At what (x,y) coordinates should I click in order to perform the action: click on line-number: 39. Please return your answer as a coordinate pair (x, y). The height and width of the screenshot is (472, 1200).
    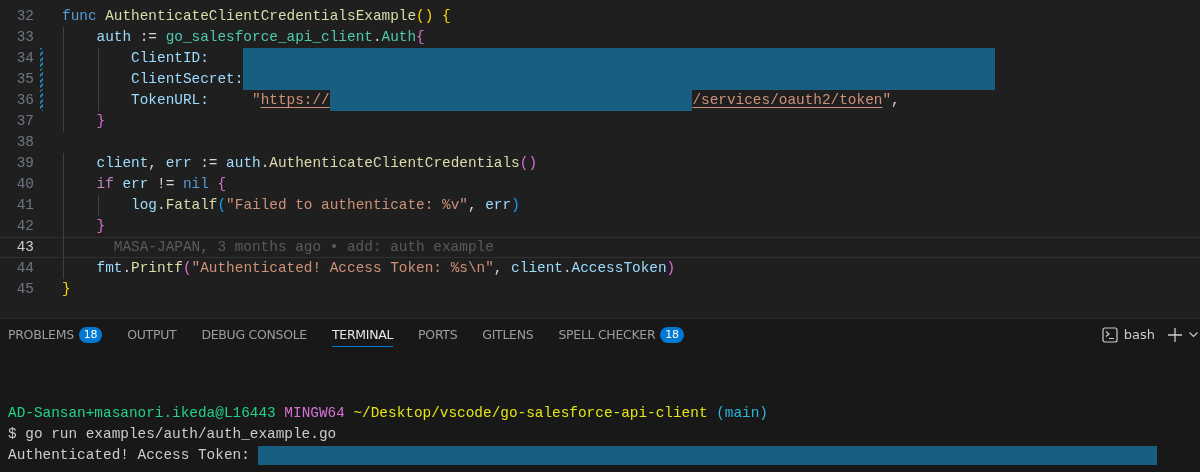
    Looking at the image, I should click on (24, 163).